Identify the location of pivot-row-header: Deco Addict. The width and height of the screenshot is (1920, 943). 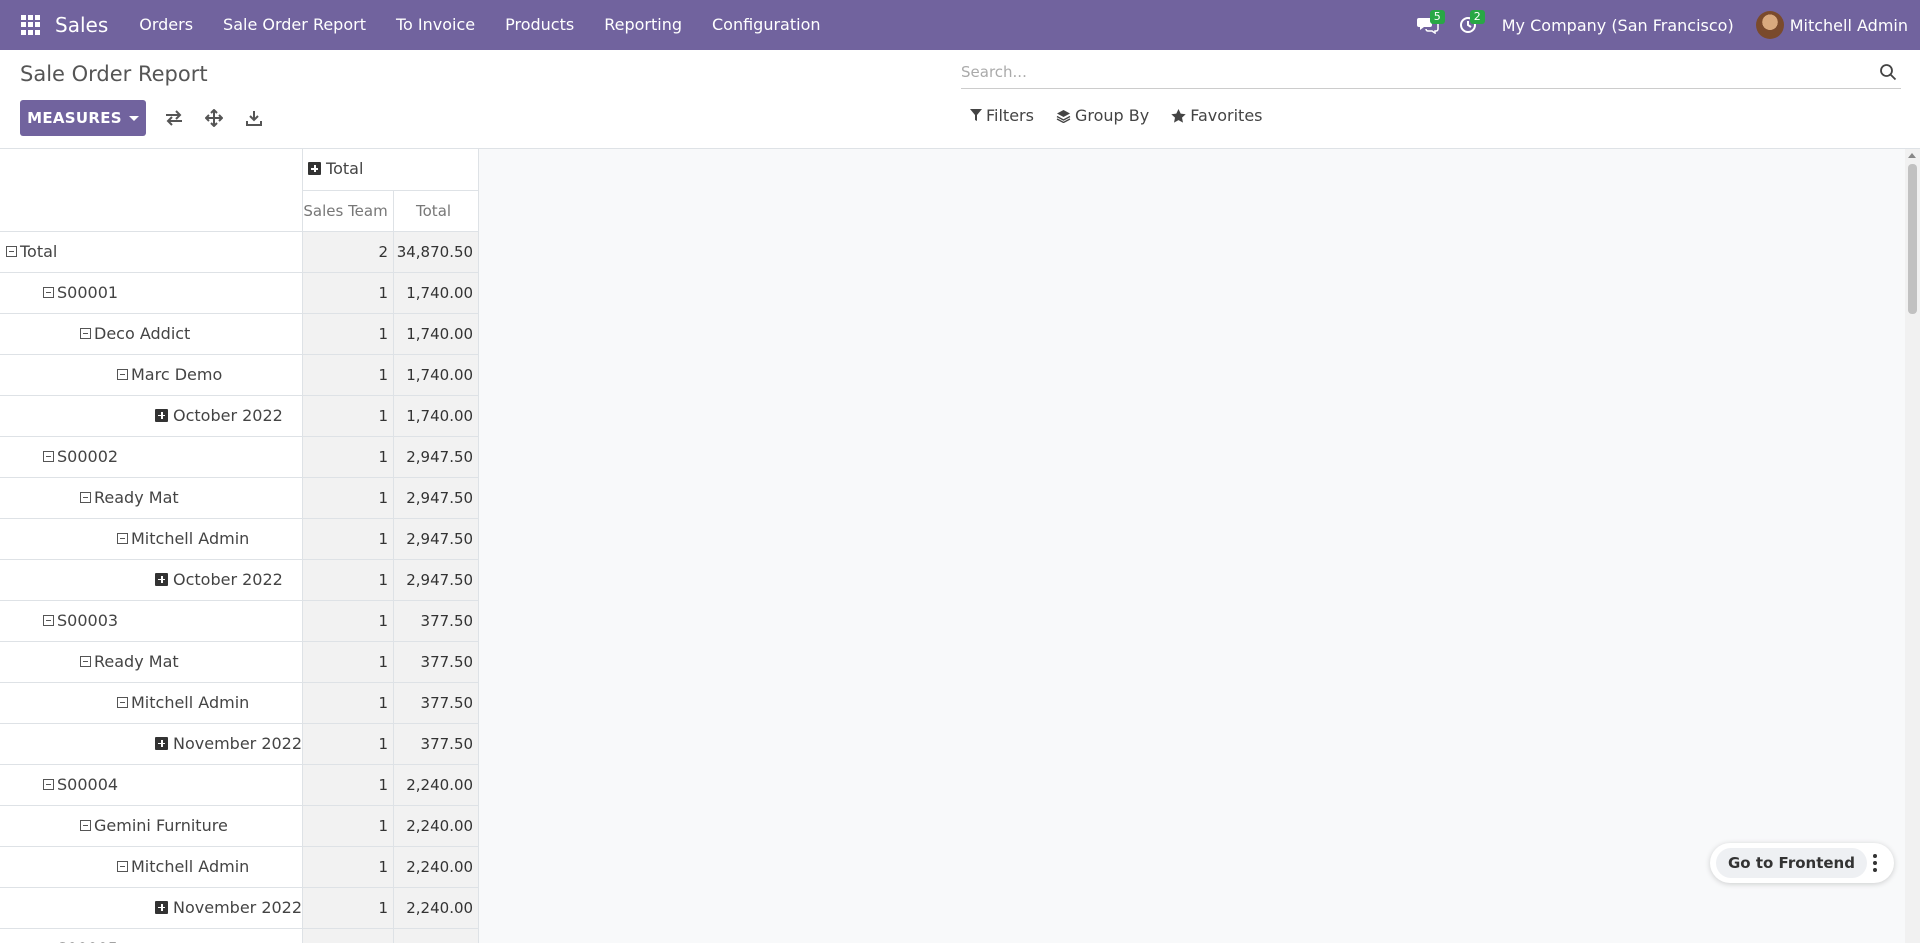
(152, 334).